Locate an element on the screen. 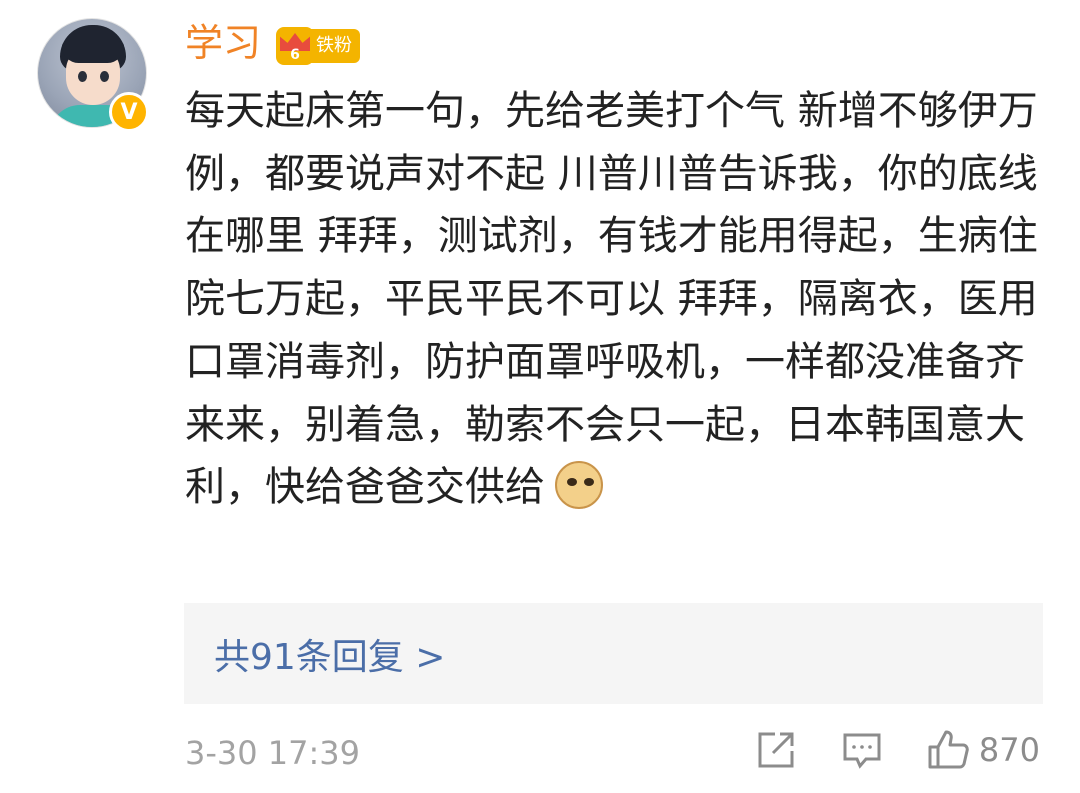 This screenshot has width=1080, height=793. like-button: 870 is located at coordinates (982, 750).